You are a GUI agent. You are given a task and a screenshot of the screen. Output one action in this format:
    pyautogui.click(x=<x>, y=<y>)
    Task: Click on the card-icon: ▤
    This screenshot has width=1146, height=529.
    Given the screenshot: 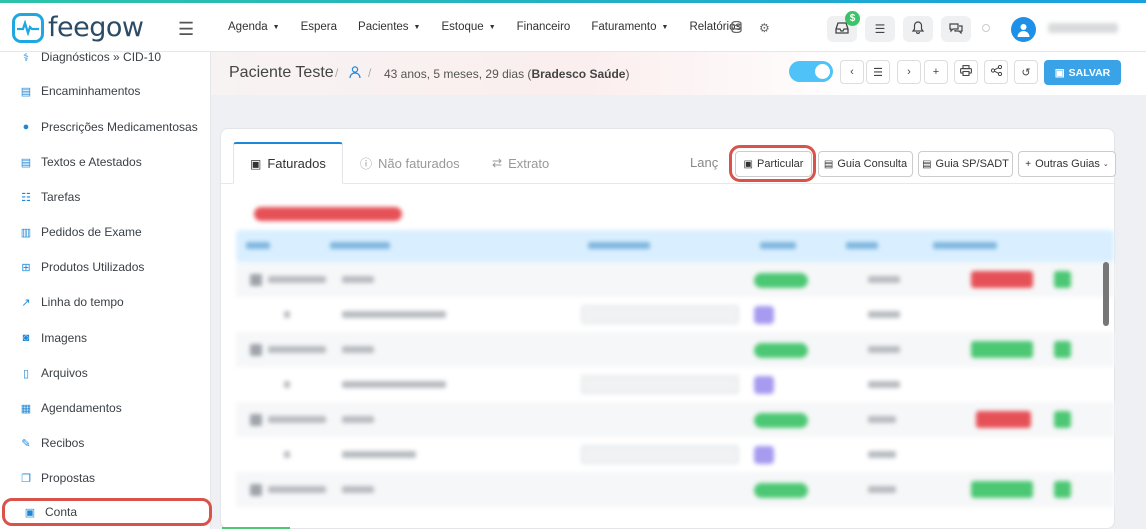 What is the action you would take?
    pyautogui.click(x=828, y=164)
    